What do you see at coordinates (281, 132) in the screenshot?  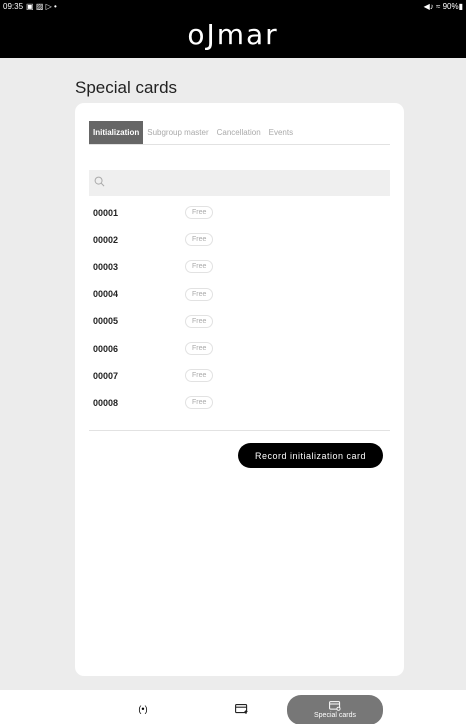 I see `tab-events: Events` at bounding box center [281, 132].